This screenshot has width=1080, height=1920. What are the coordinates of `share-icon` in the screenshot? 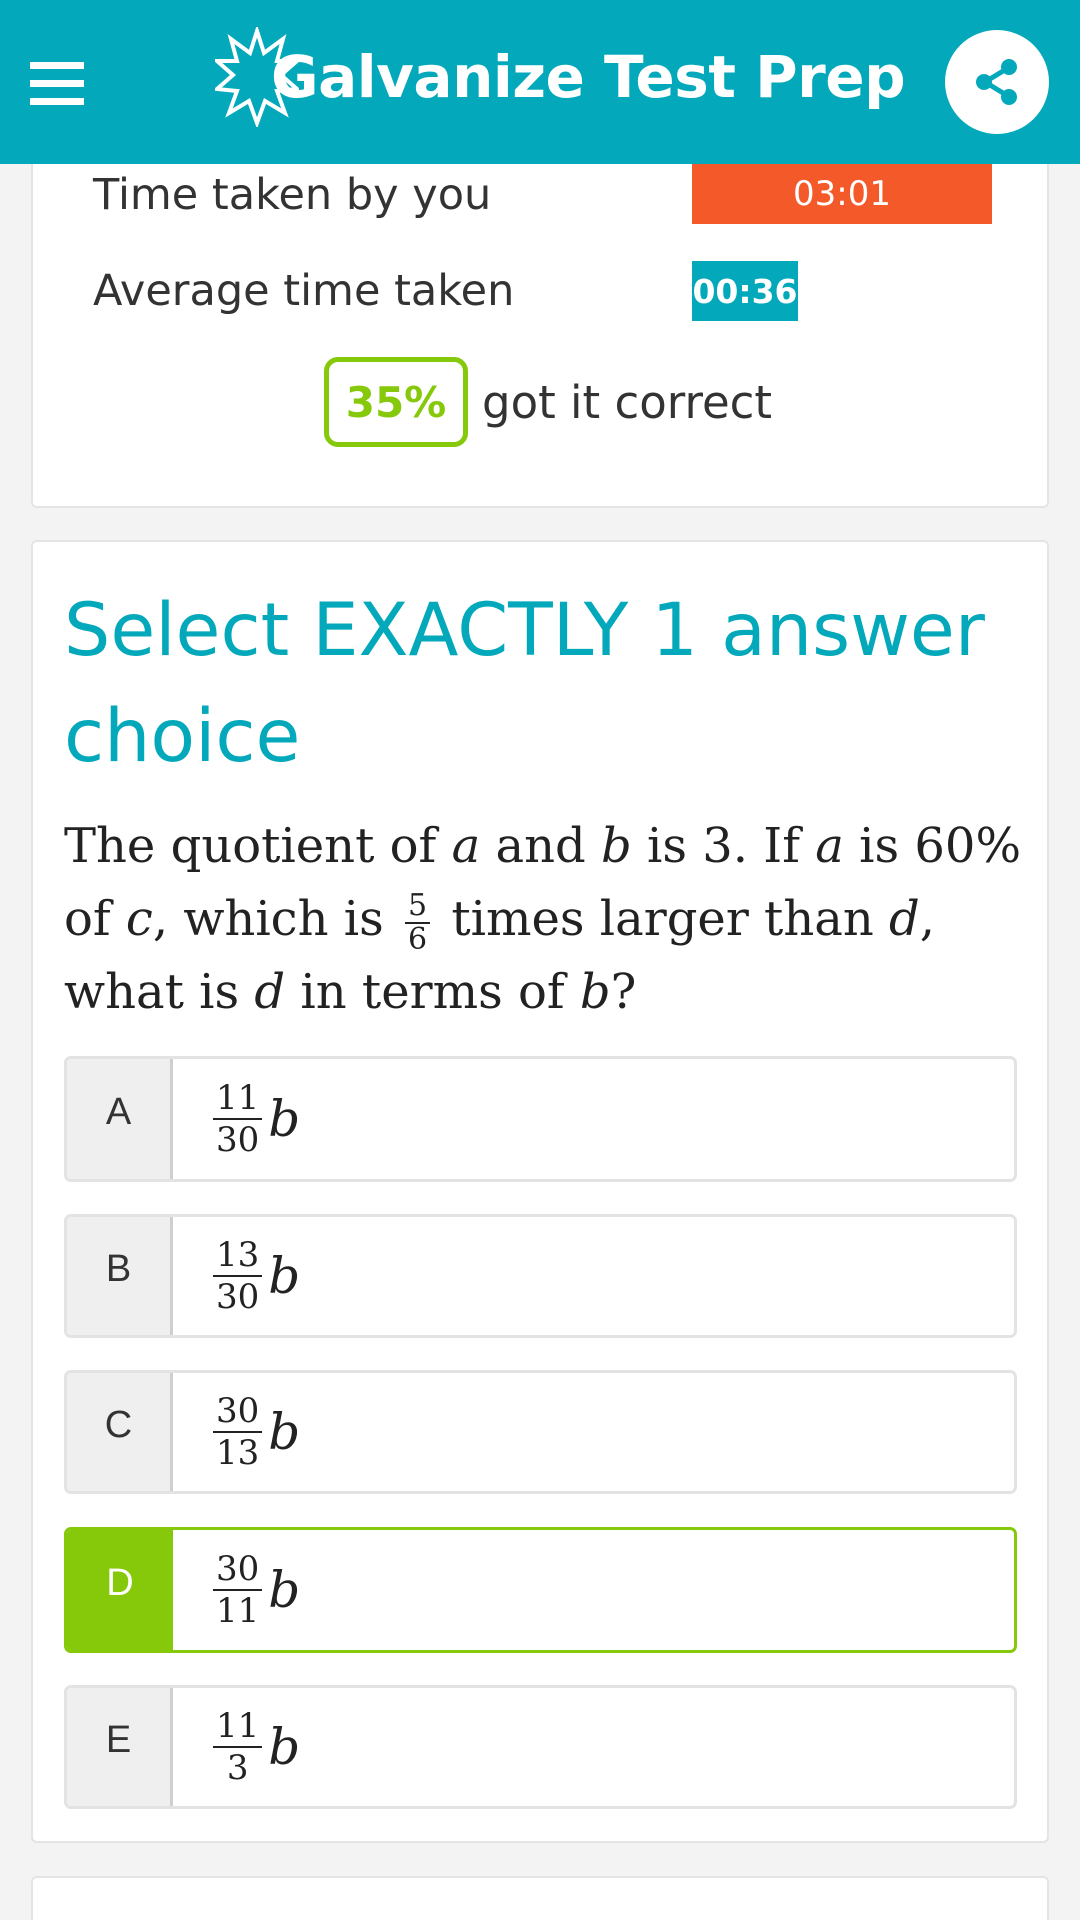 It's located at (996, 82).